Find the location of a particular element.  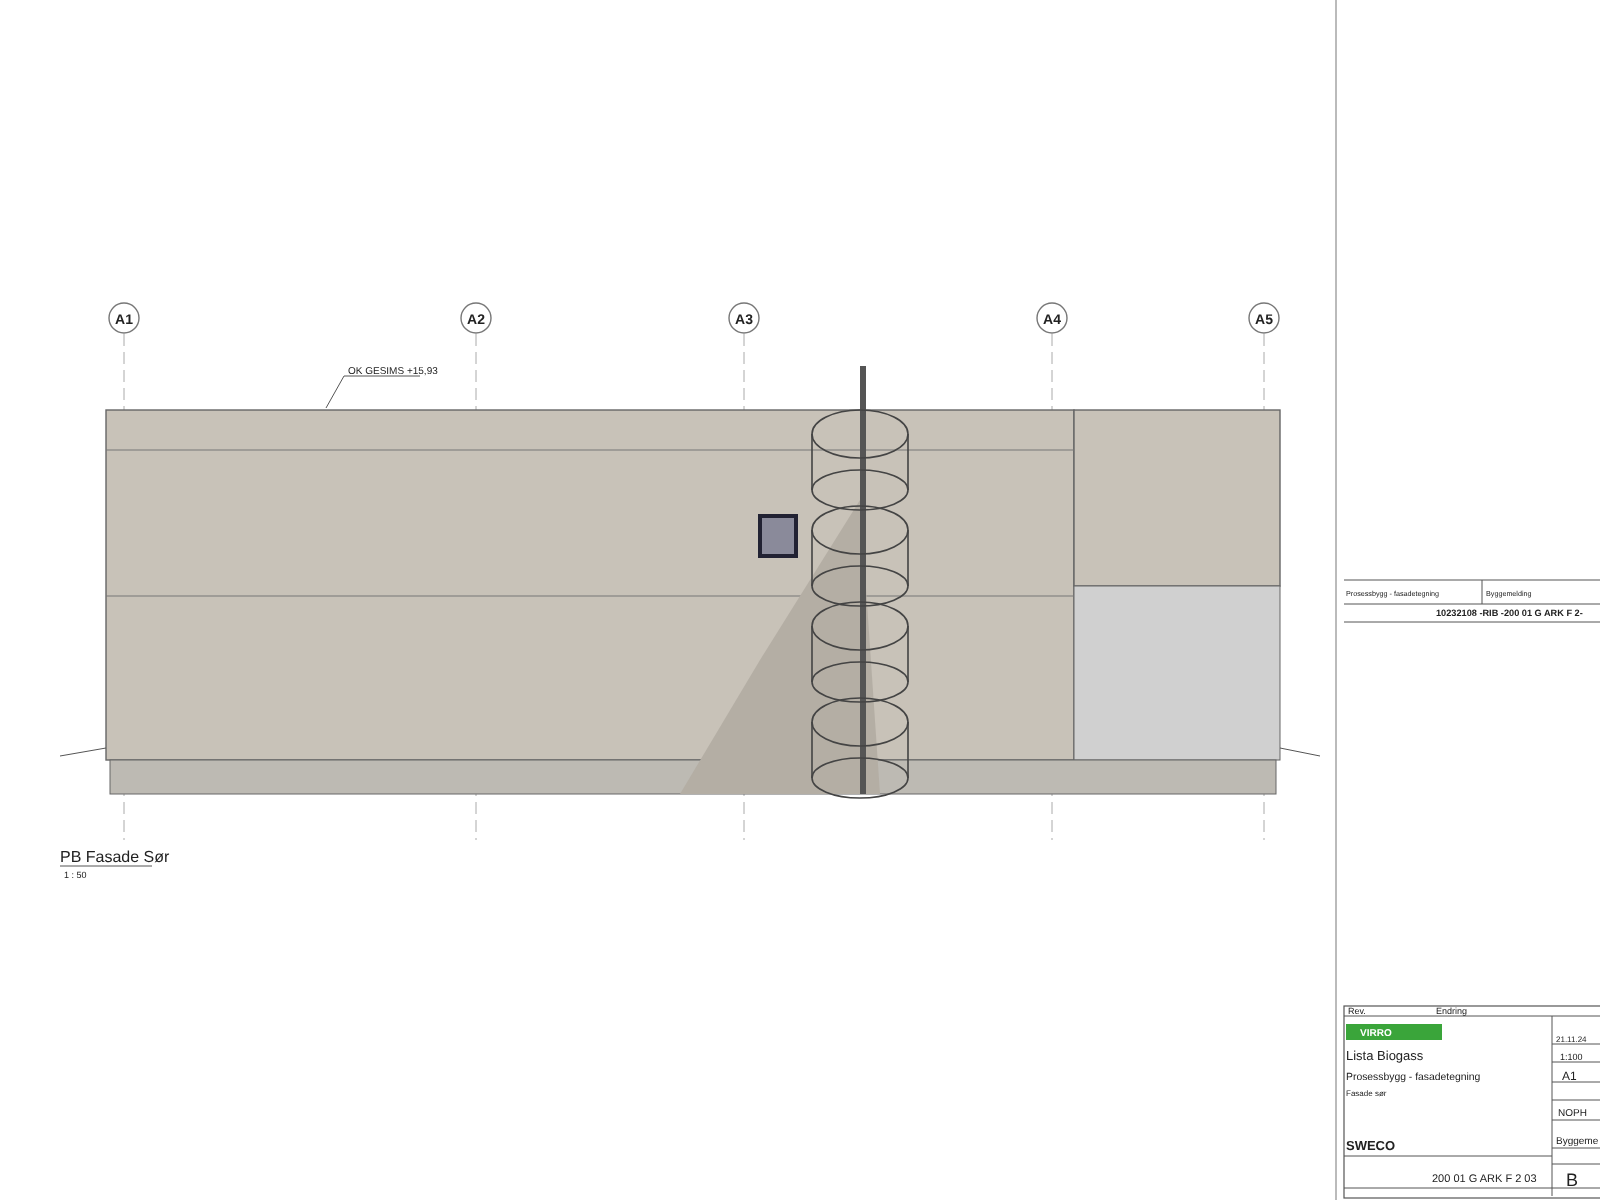

view-title: PB Fasade Sør is located at coordinates (115, 857).